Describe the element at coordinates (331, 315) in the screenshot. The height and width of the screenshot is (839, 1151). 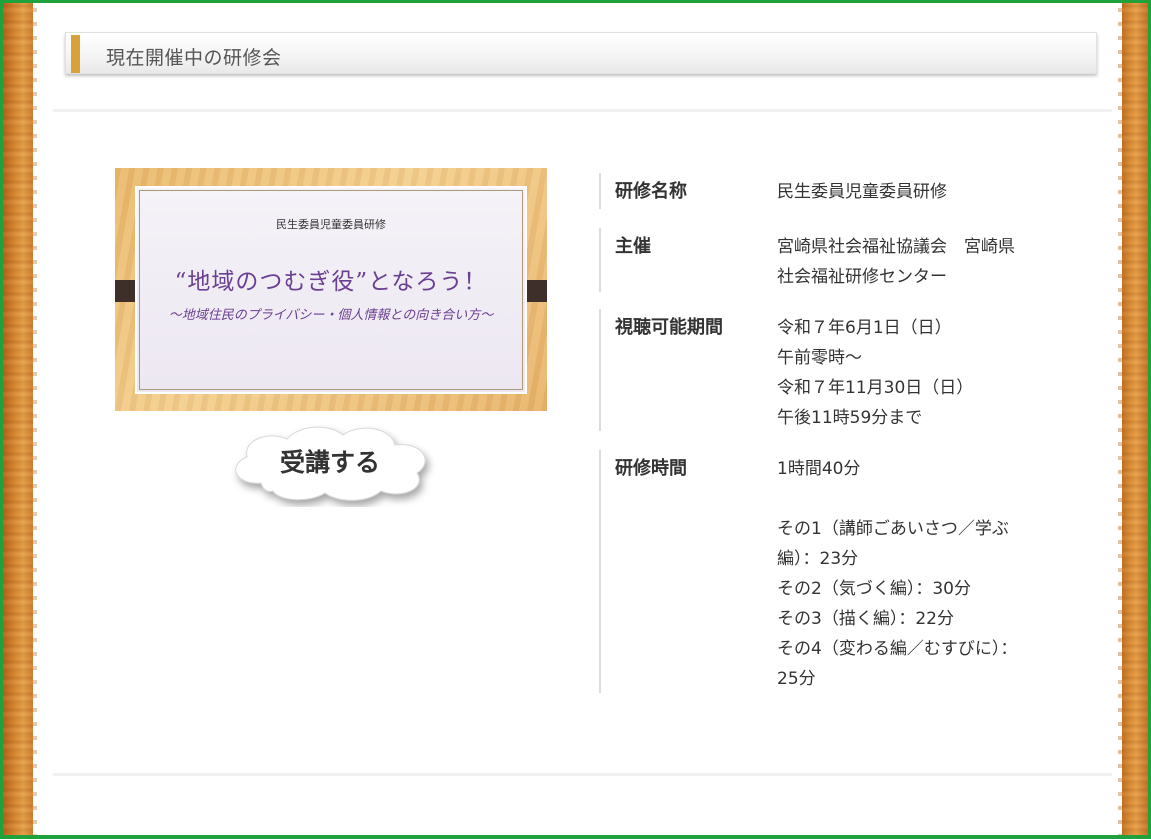
I see `banner-sub-title: ～地域住民のプライバシー・個人情報との向き合い方～` at that location.